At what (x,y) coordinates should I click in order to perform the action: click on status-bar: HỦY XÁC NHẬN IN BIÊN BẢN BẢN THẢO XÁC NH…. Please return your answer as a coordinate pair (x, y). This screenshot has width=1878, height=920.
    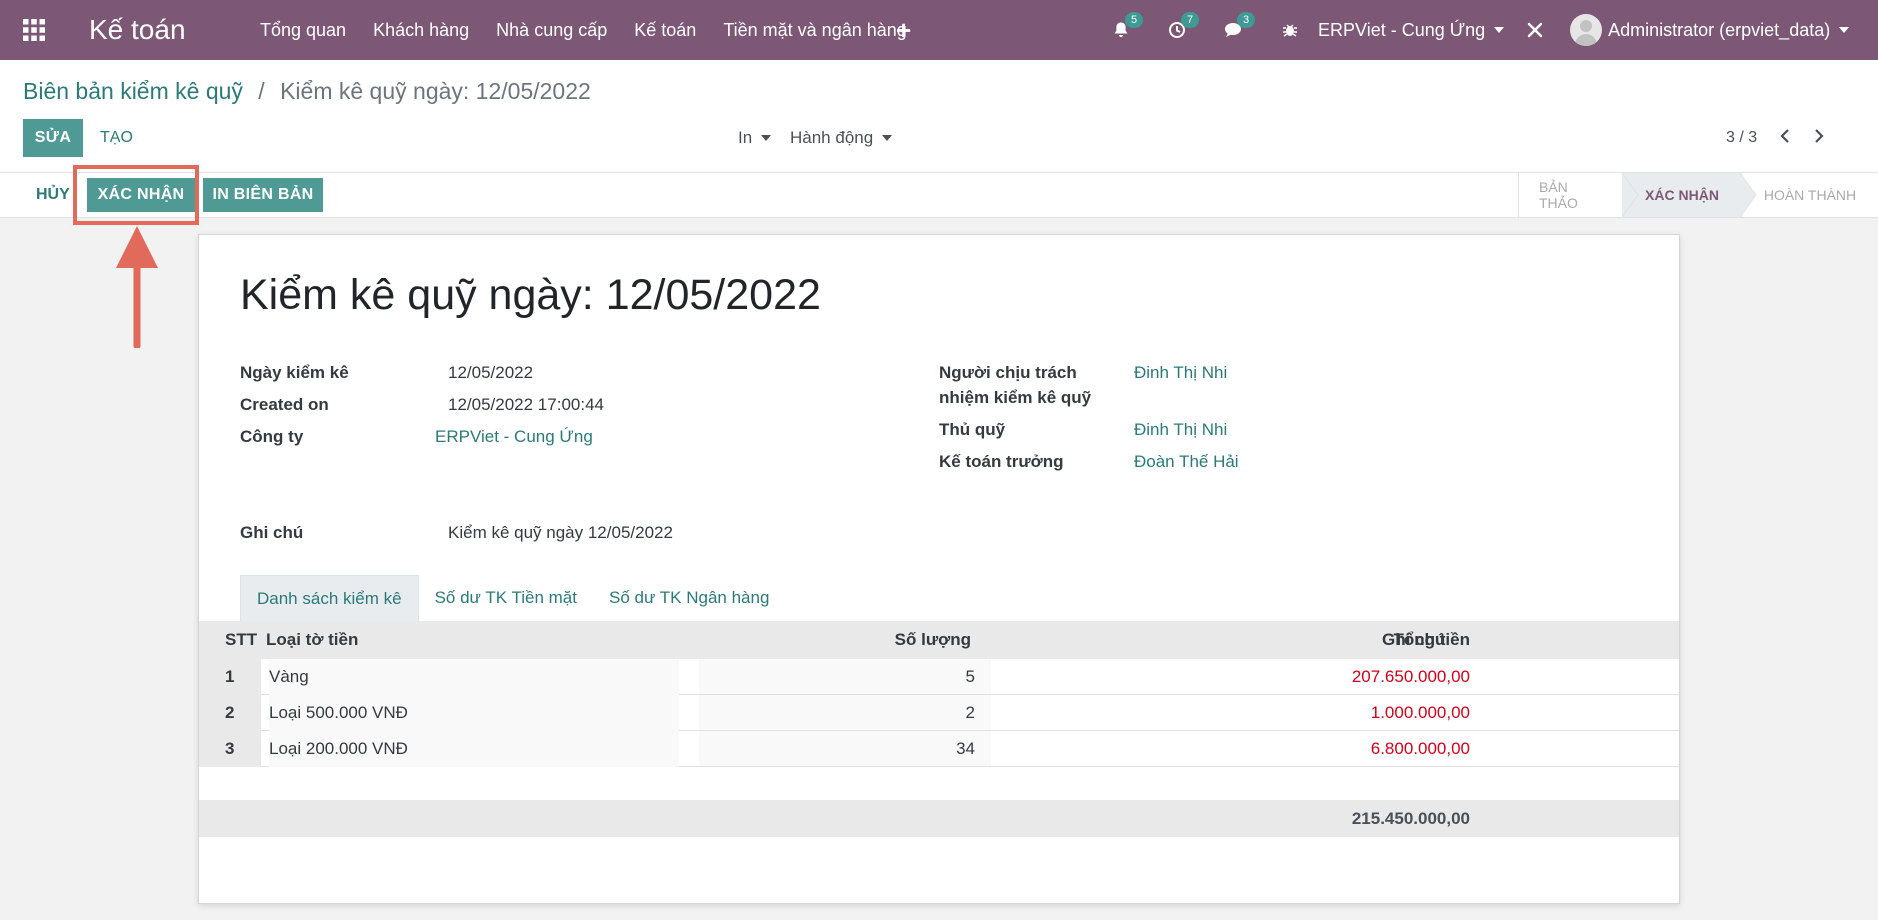
    Looking at the image, I should click on (939, 195).